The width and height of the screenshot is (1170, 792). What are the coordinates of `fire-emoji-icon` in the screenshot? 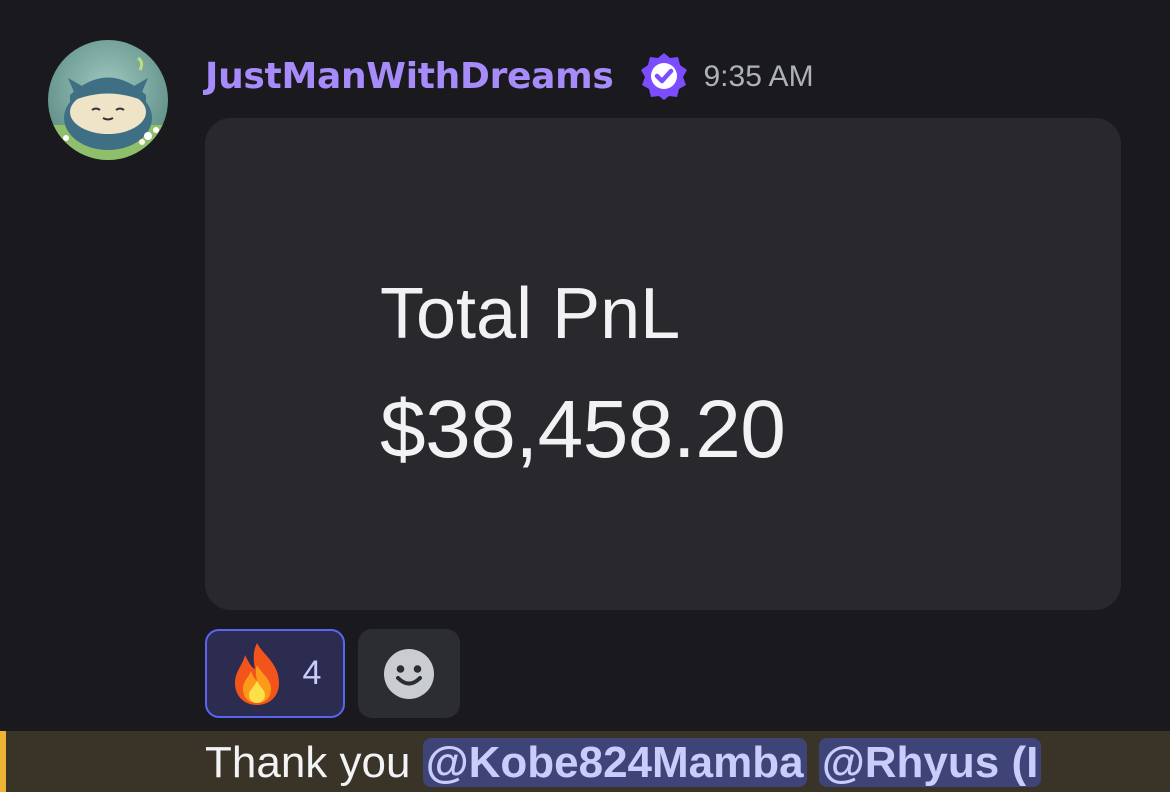 It's located at (257, 674).